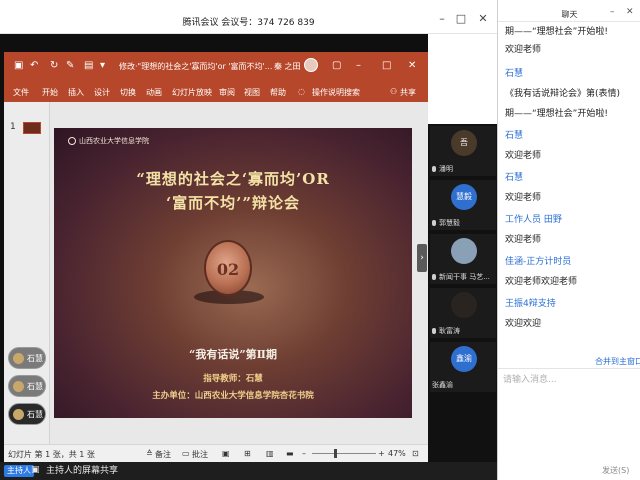 The height and width of the screenshot is (480, 640). What do you see at coordinates (304, 453) in the screenshot?
I see `zoom-out-button: –` at bounding box center [304, 453].